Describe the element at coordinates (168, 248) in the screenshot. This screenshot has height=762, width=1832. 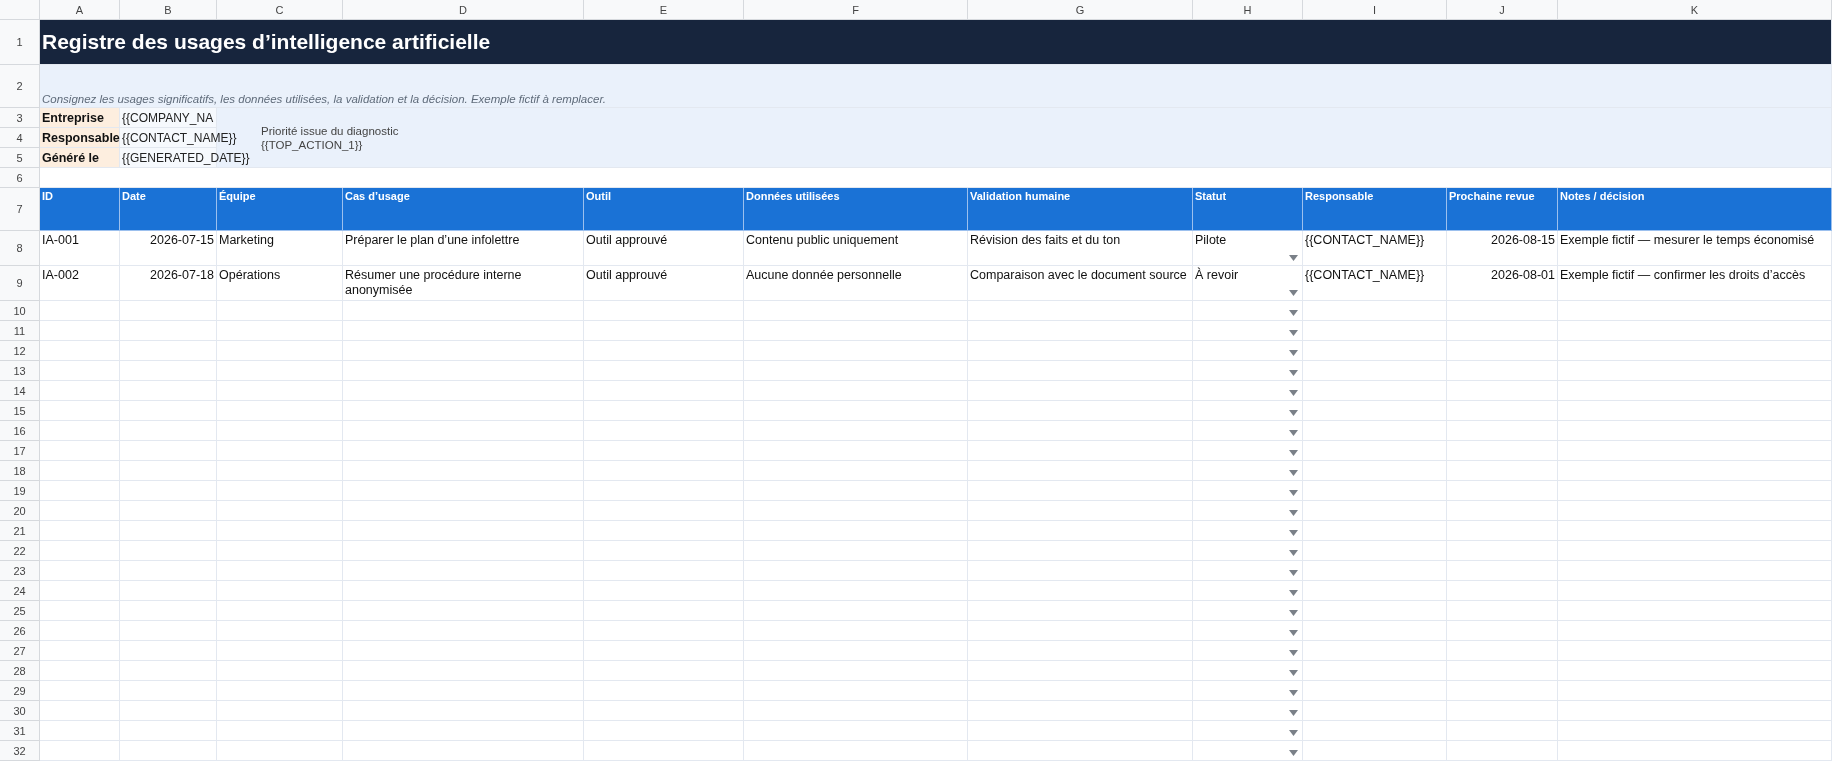
I see `table-cell: 2026-07-15` at that location.